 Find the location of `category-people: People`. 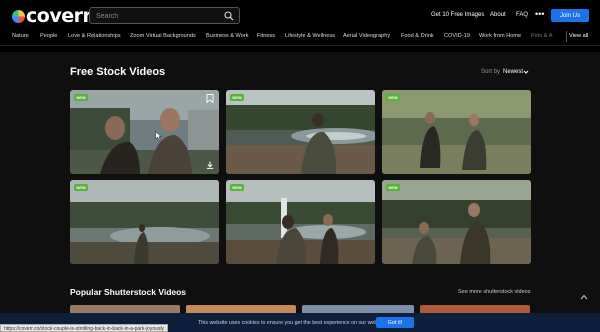

category-people: People is located at coordinates (48, 36).